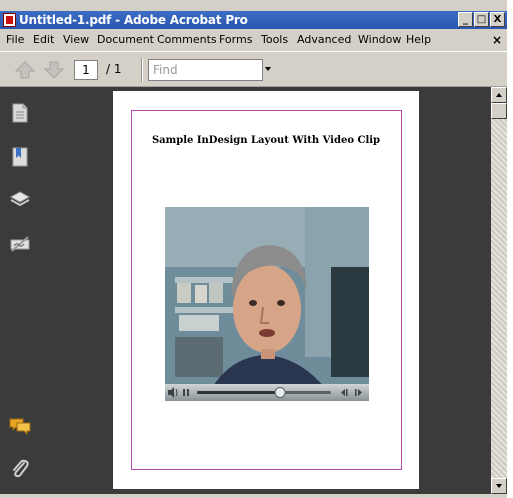 The image size is (513, 498). Describe the element at coordinates (142, 70) in the screenshot. I see `toolbar-separator` at that location.